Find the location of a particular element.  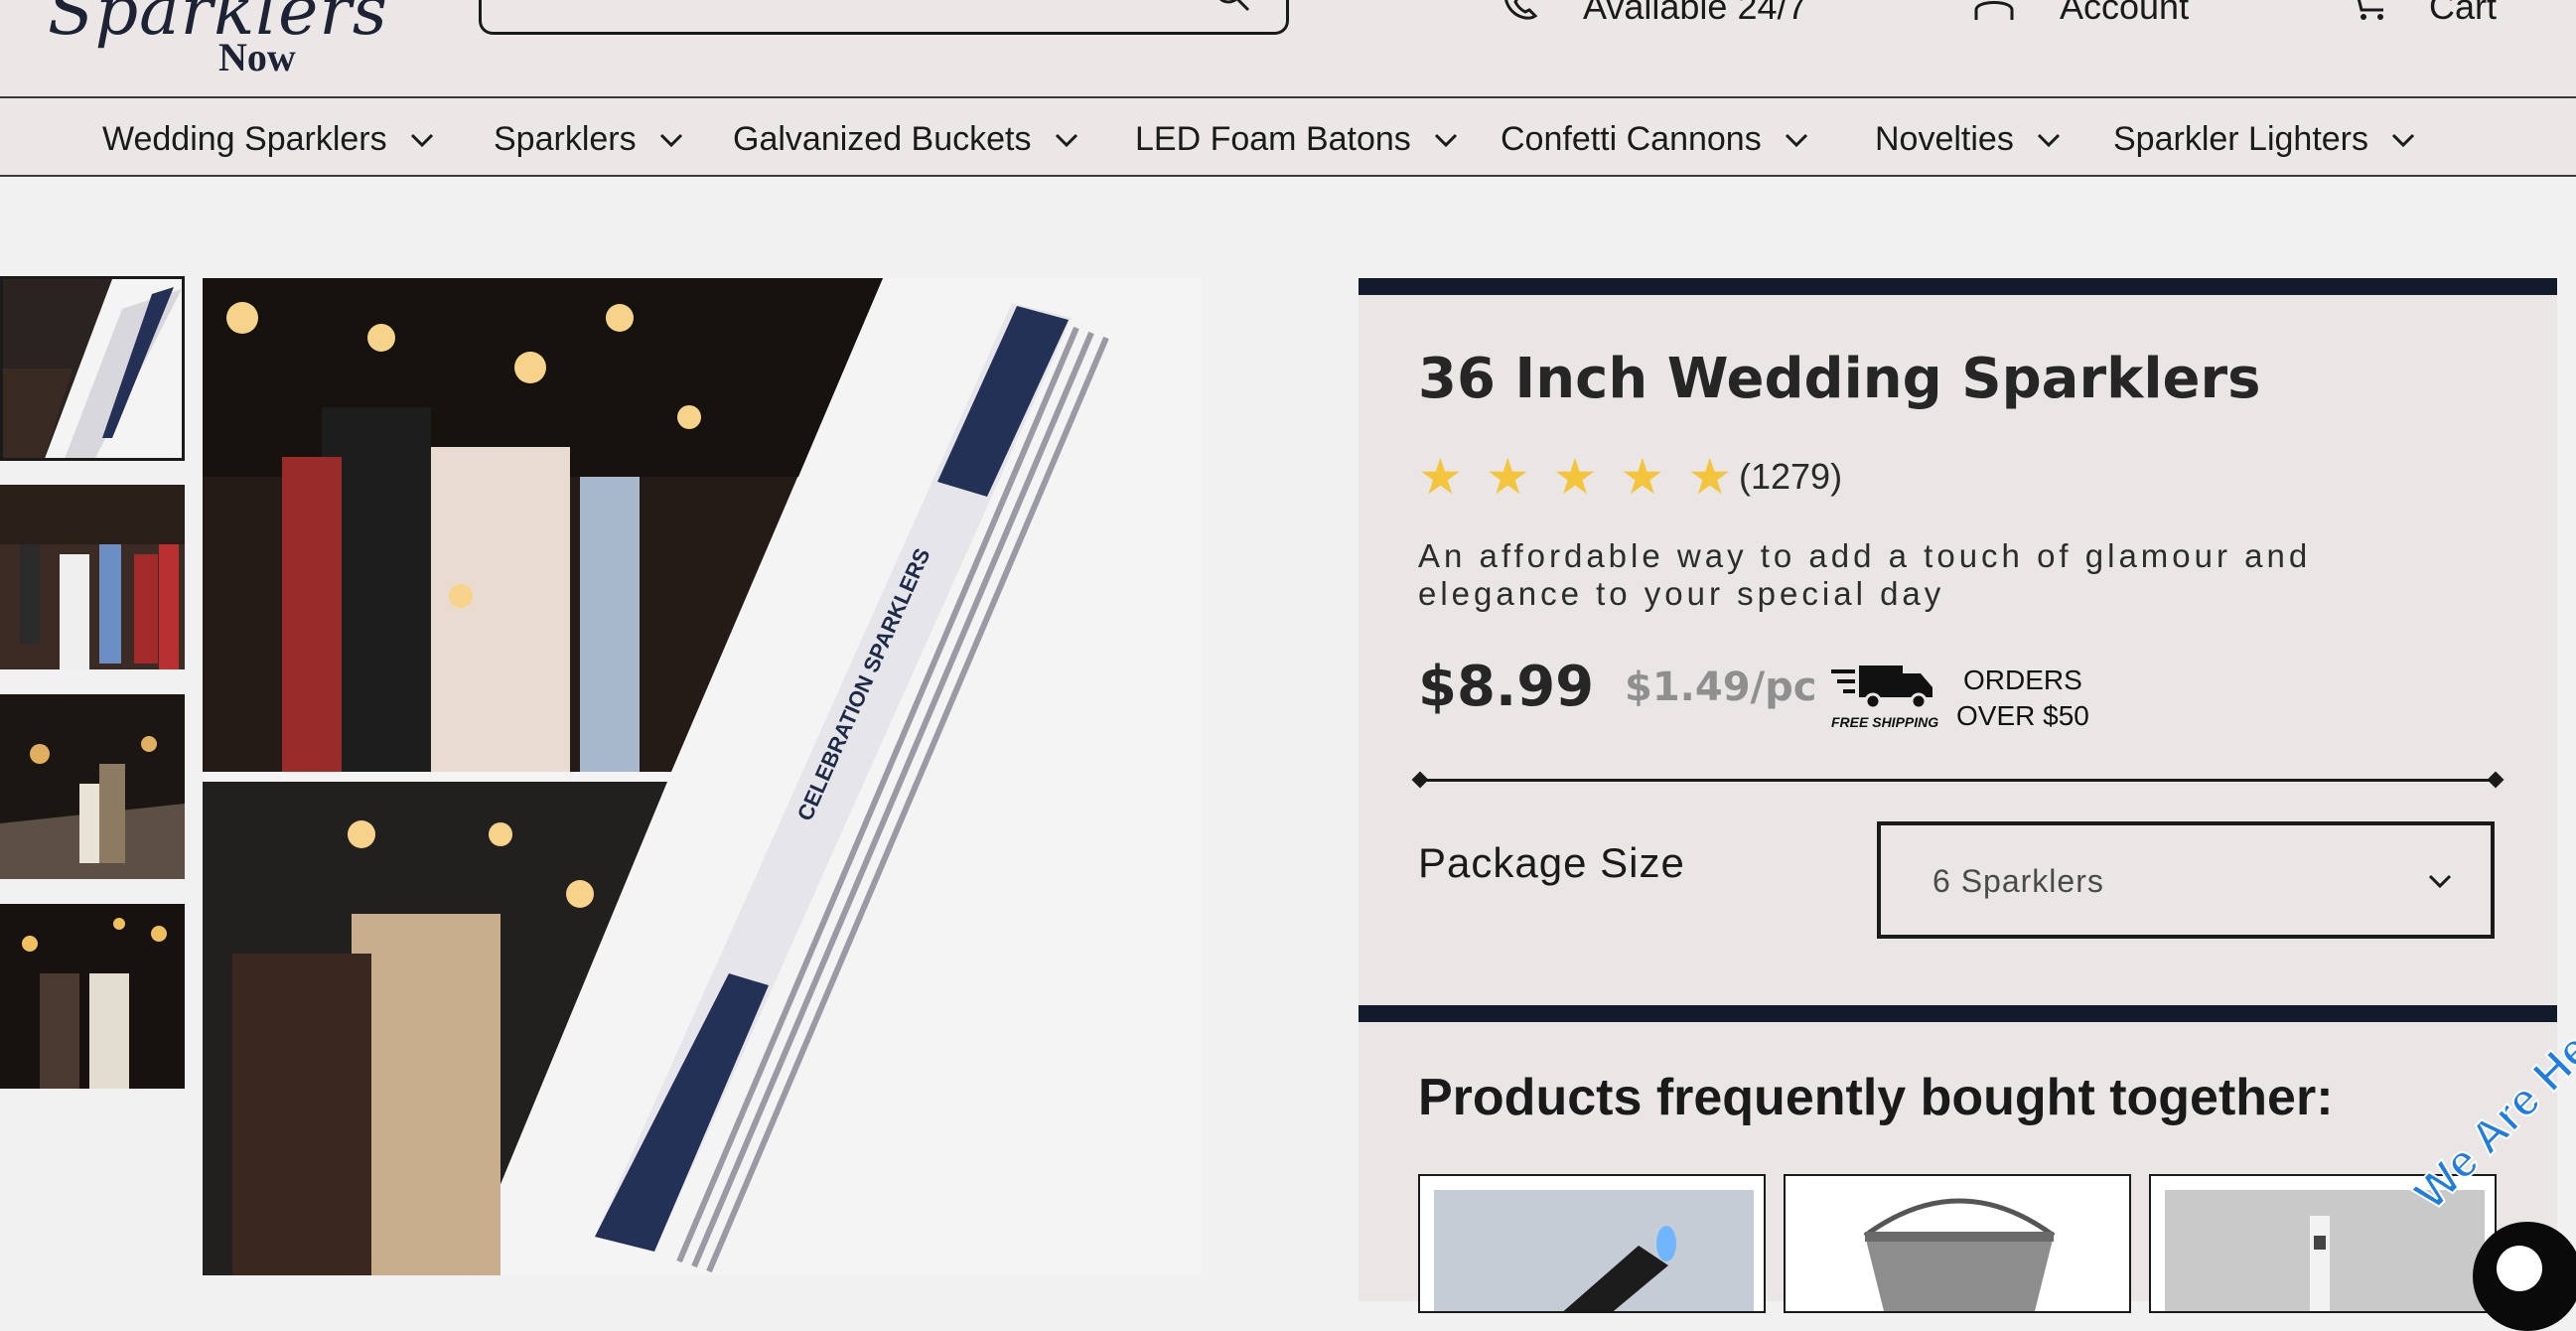

nav-item-confetti-cannons: Confetti Cannons is located at coordinates (1655, 140).